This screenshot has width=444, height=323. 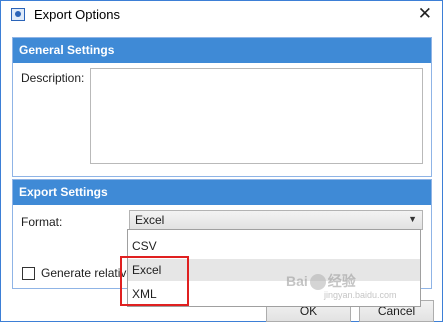 What do you see at coordinates (360, 295) in the screenshot?
I see `watermark-subtext: jingyan.baidu.com` at bounding box center [360, 295].